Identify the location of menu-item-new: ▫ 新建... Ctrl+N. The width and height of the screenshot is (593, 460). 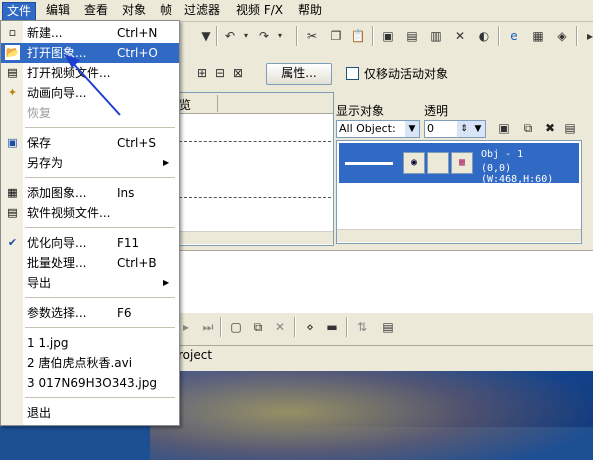
(90, 33).